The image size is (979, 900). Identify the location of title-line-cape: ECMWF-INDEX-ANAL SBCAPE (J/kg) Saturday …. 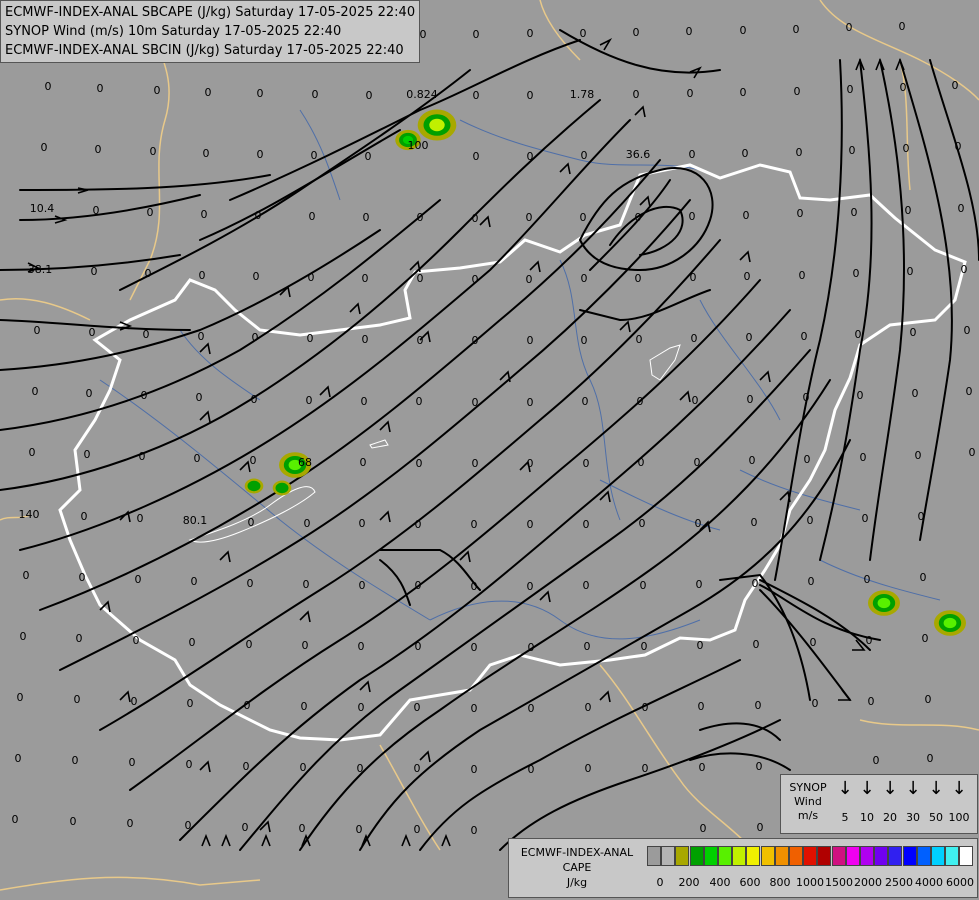
(210, 12).